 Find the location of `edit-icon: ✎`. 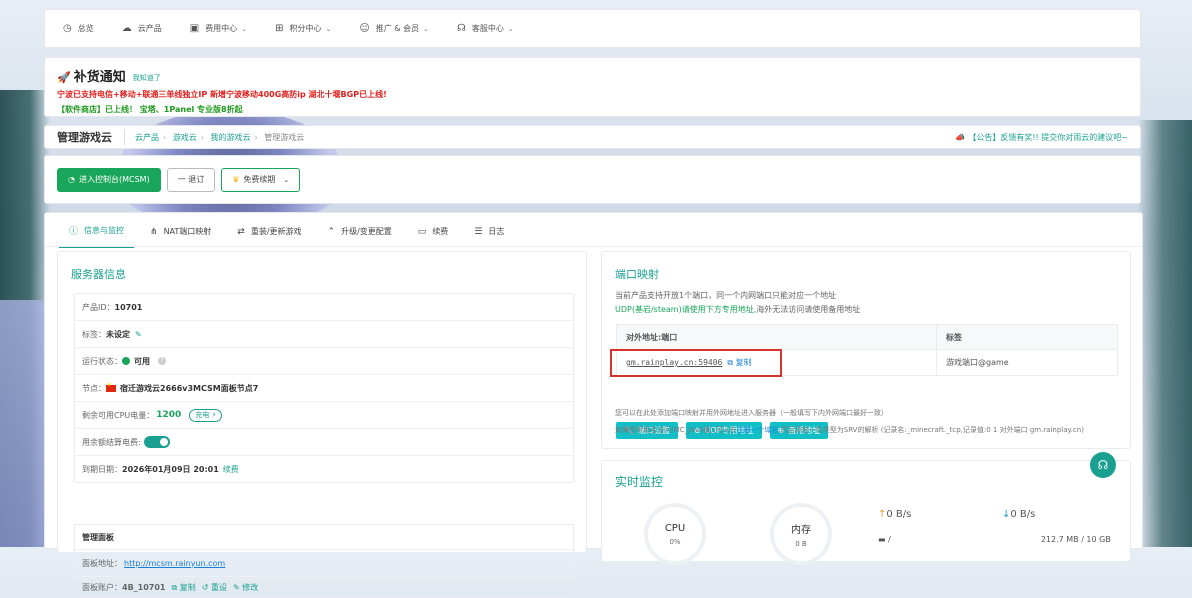

edit-icon: ✎ is located at coordinates (138, 334).